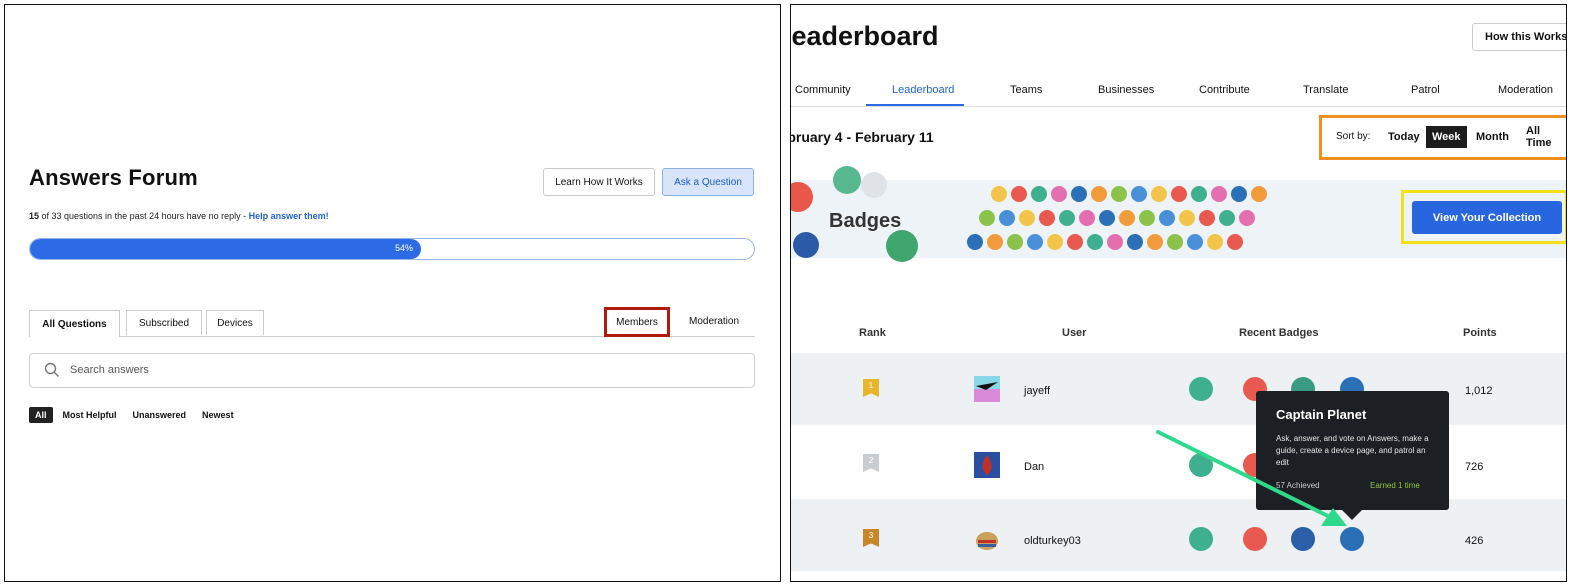  Describe the element at coordinates (714, 321) in the screenshot. I see `tab-moderation: Moderation` at that location.